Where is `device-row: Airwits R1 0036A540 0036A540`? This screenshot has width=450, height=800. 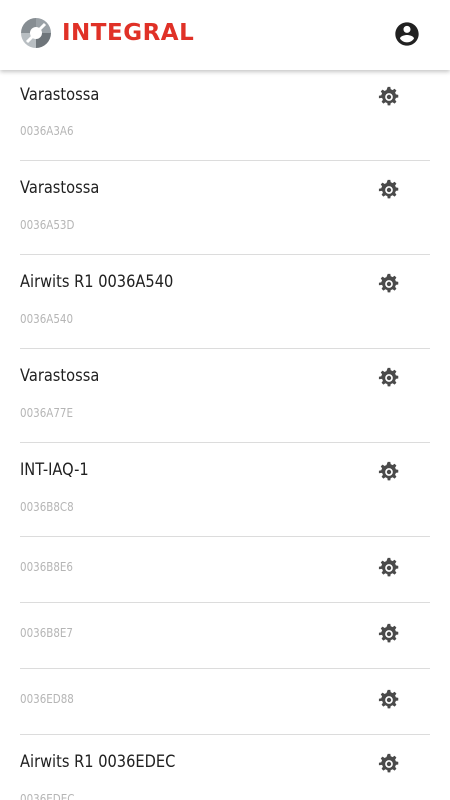 device-row: Airwits R1 0036A540 0036A540 is located at coordinates (225, 302).